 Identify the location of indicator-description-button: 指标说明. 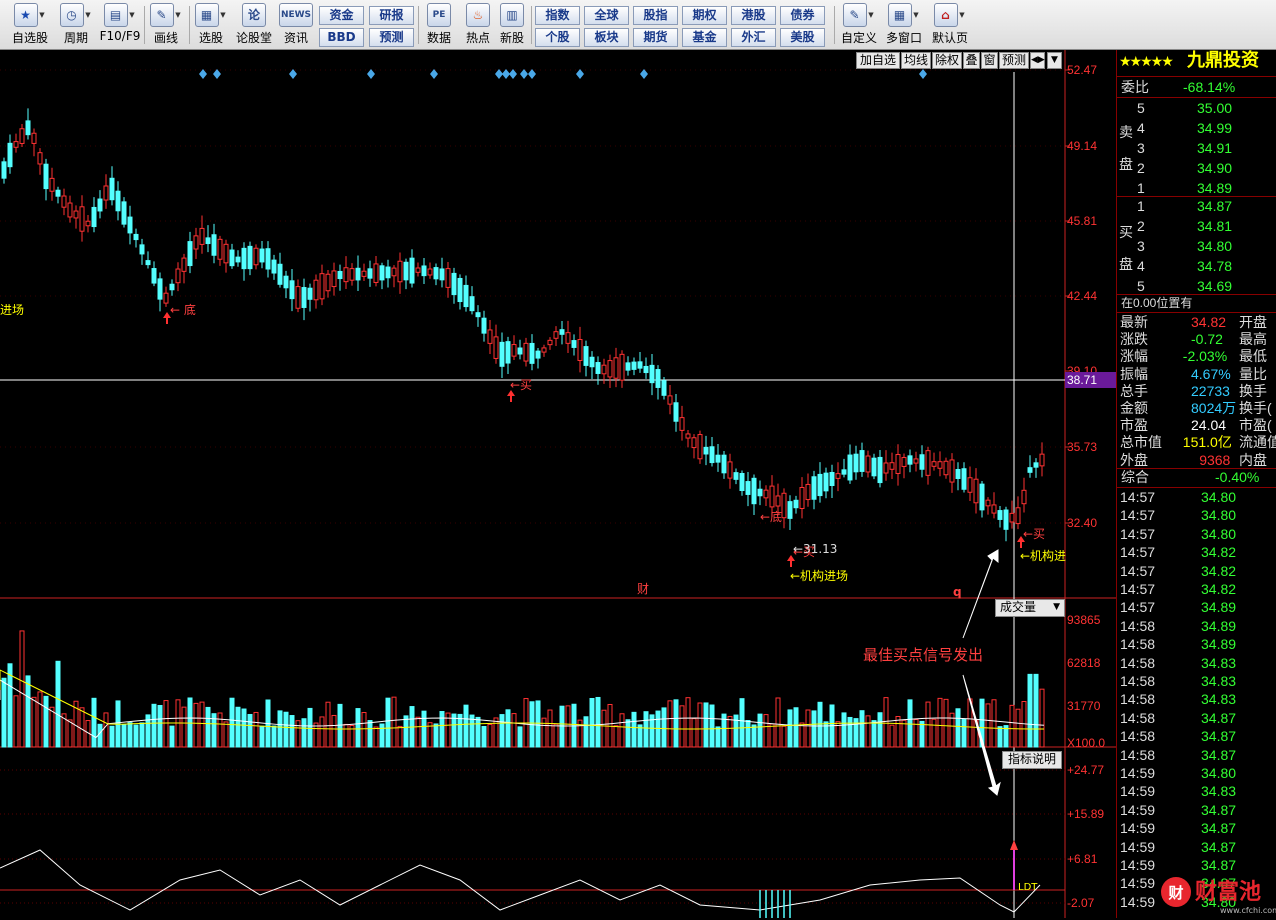
(1032, 760).